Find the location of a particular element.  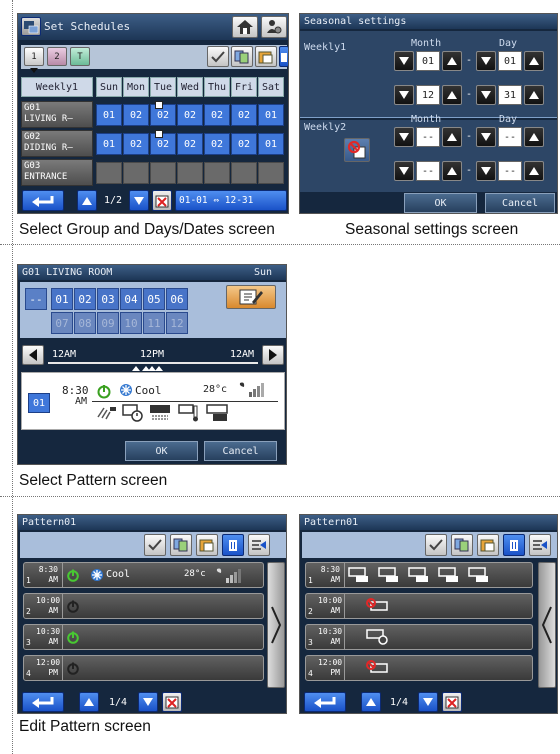

settings-button is located at coordinates (274, 27).